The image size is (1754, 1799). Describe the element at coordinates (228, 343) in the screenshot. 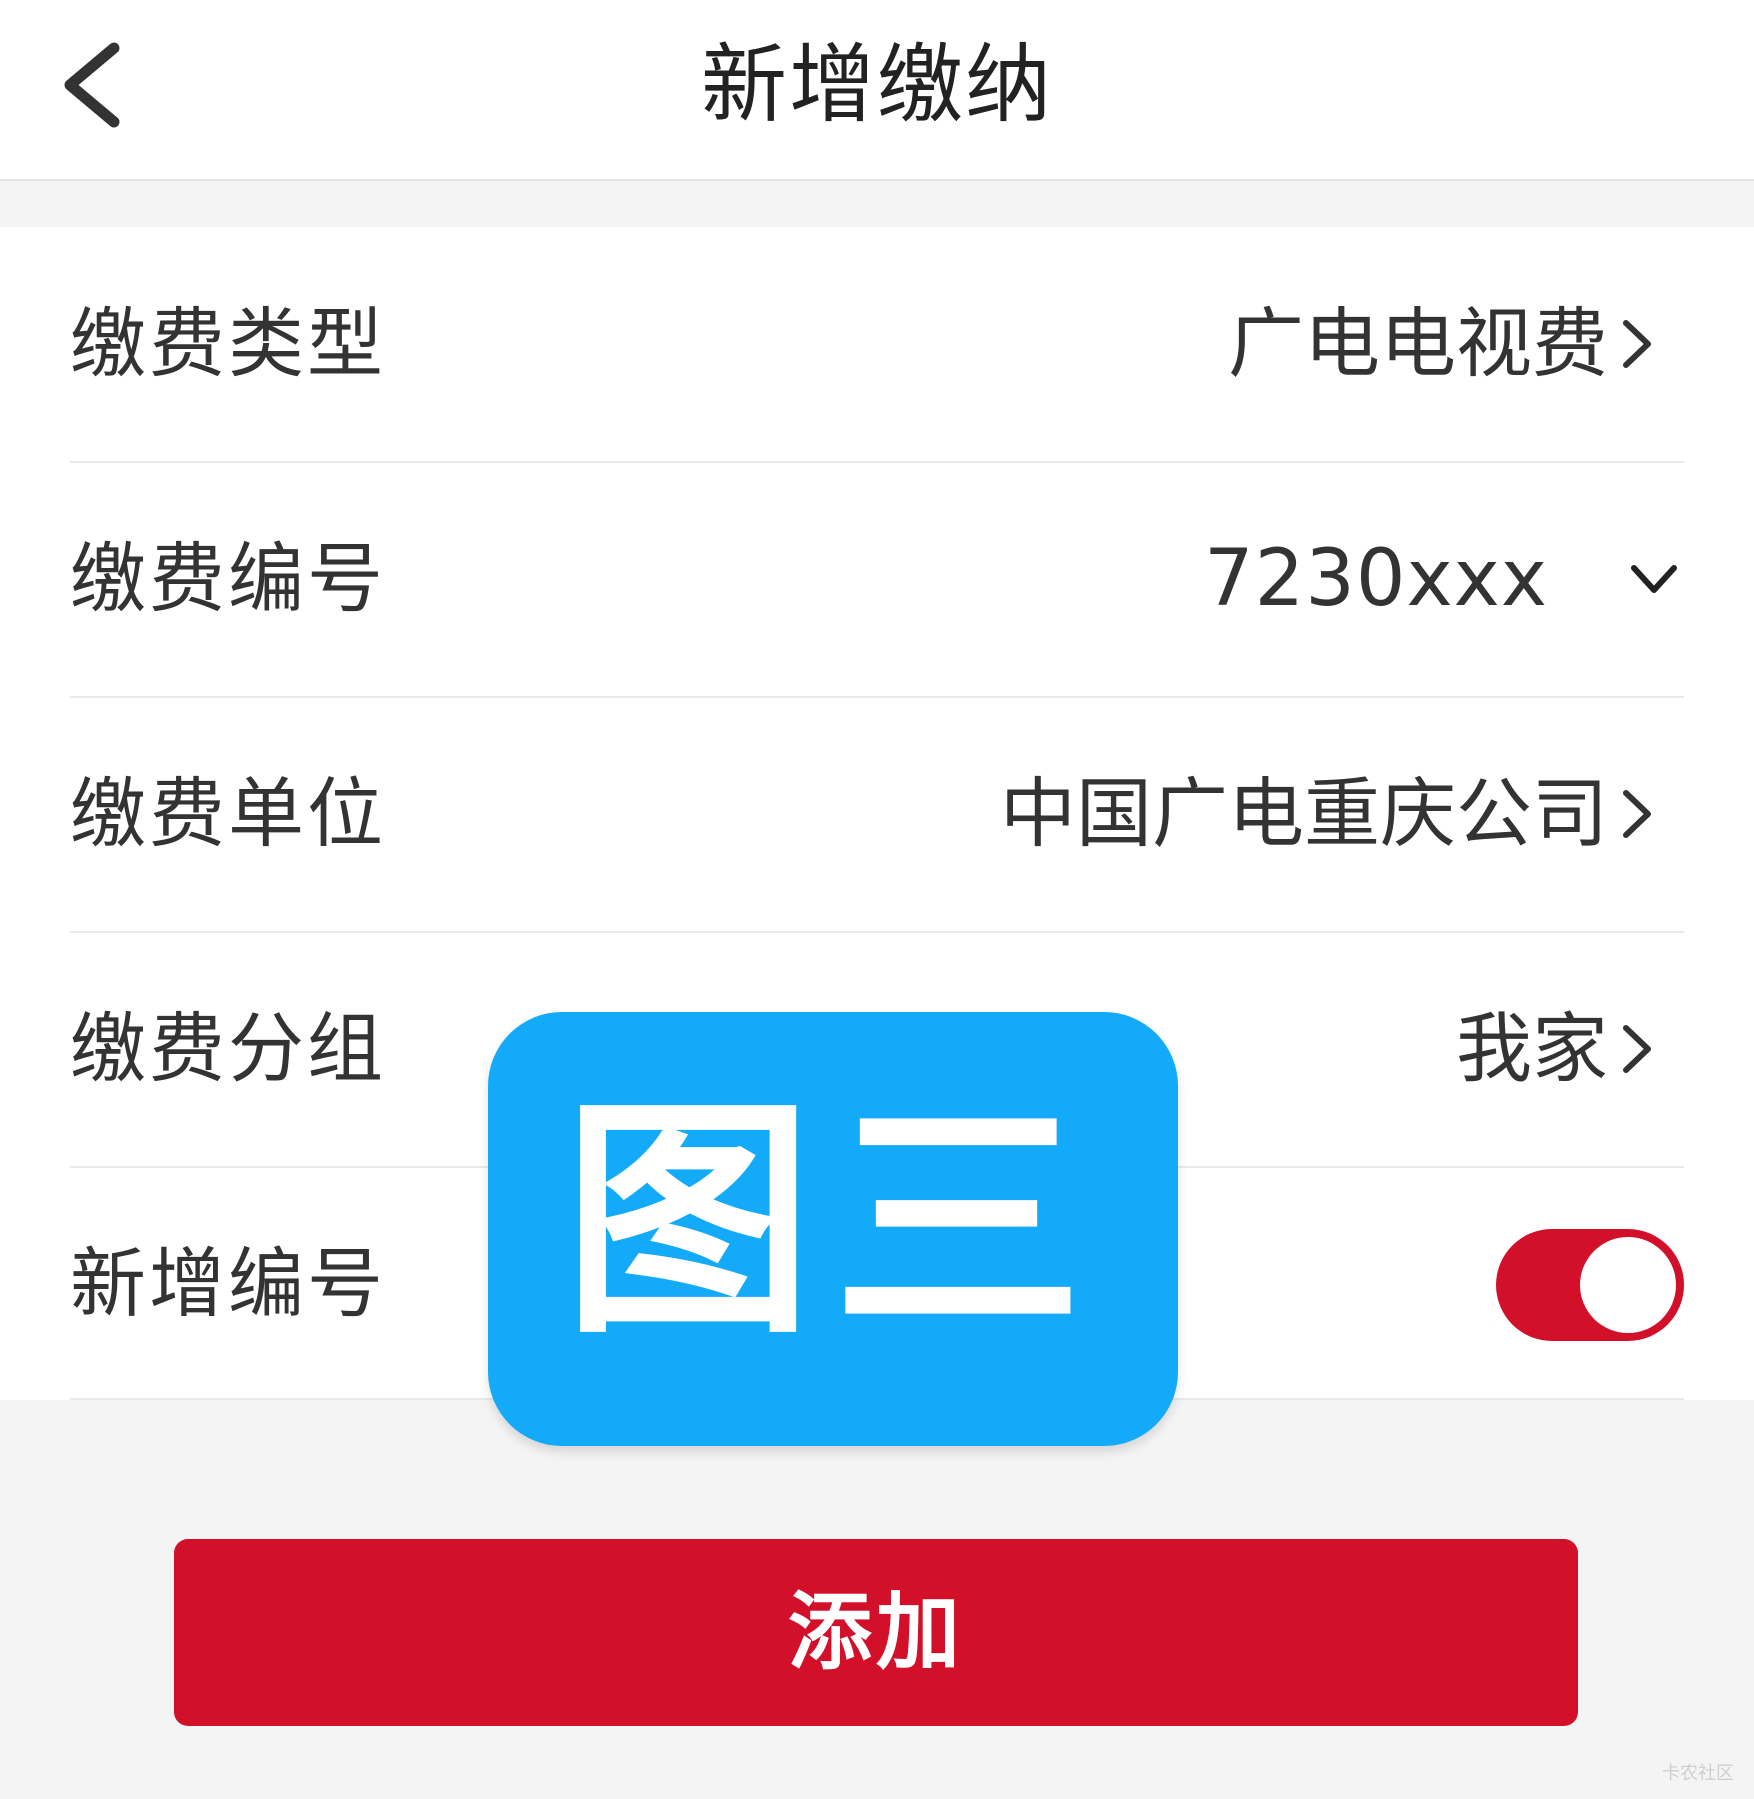

I see `payment-type-label: 缴费类型` at that location.